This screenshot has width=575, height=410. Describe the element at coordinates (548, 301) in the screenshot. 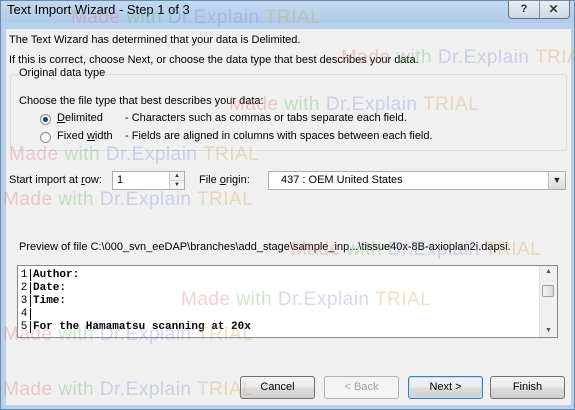

I see `preview-vertical-scrollbar: ▲ ▼` at that location.